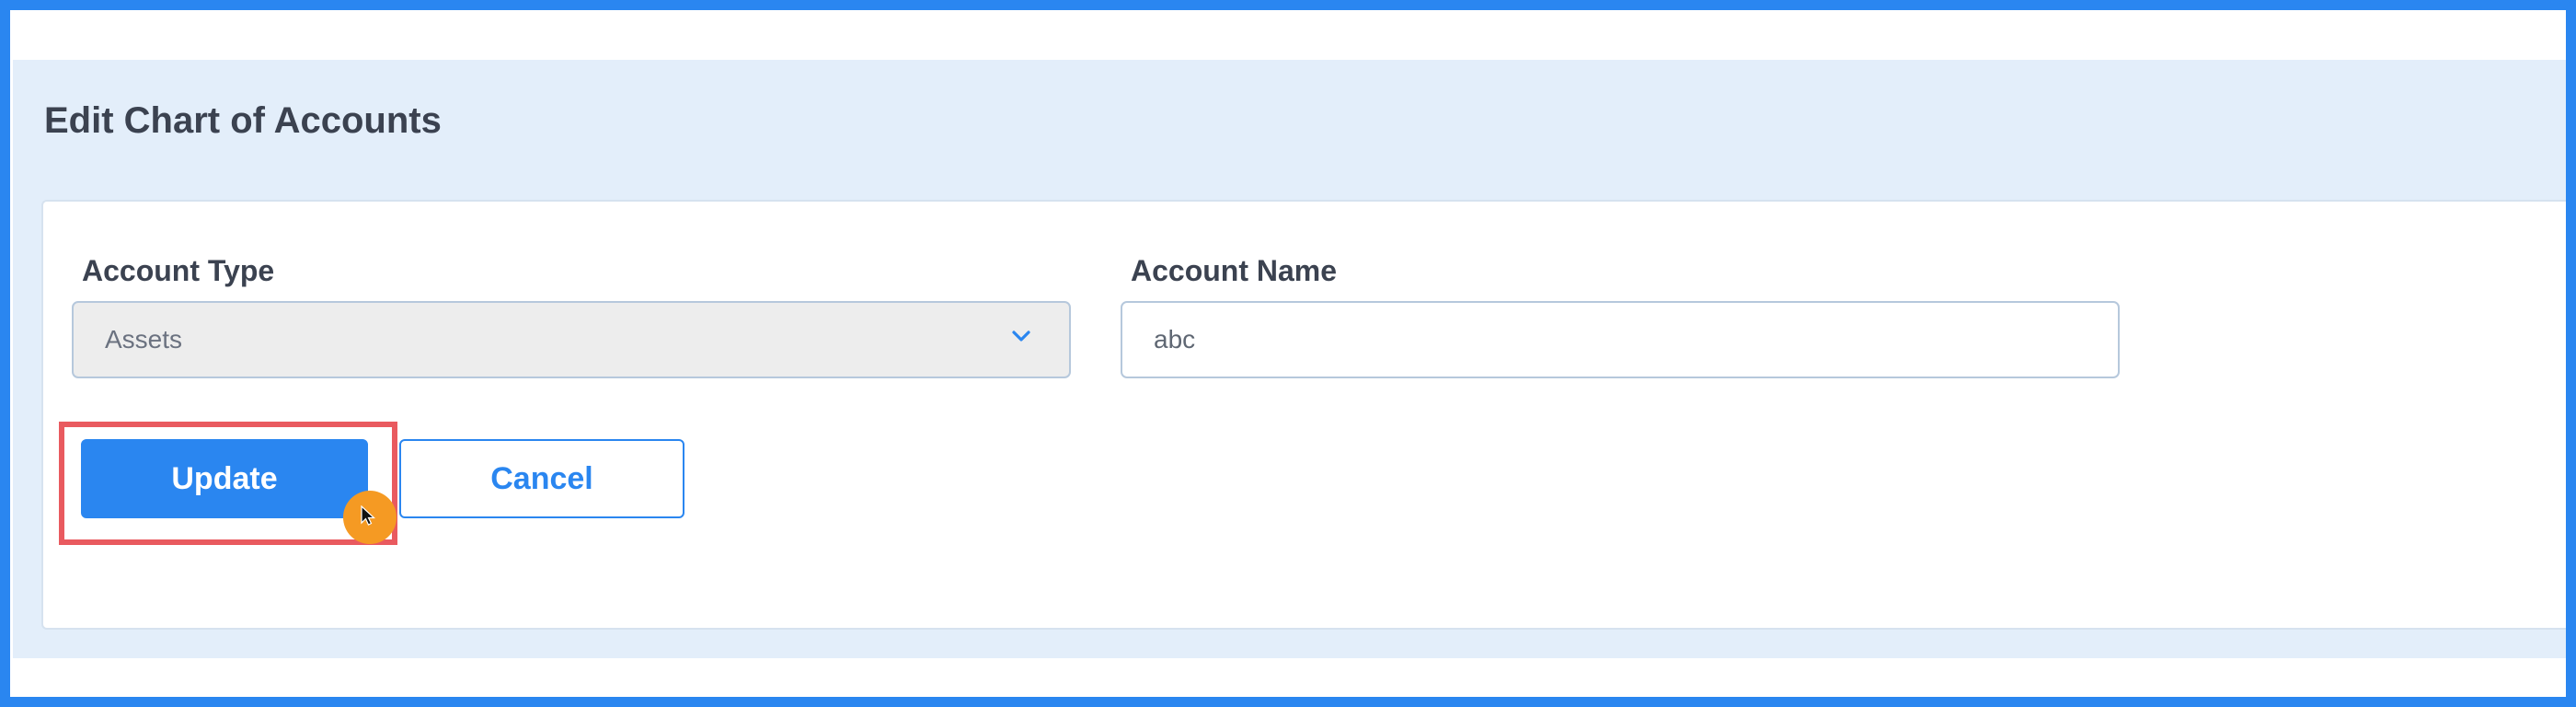 The width and height of the screenshot is (2576, 707). Describe the element at coordinates (541, 478) in the screenshot. I see `cancel-button: Cancel` at that location.